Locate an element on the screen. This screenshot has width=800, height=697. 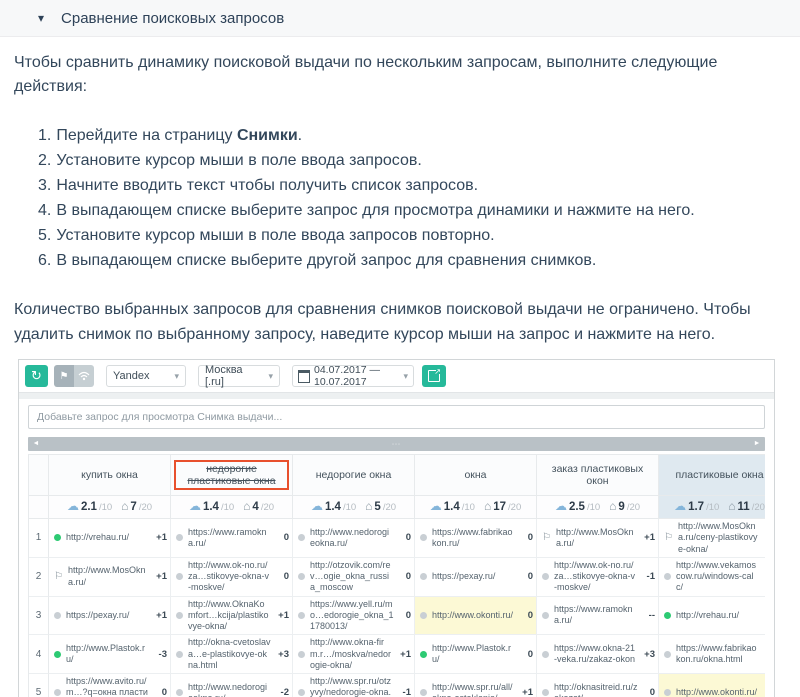
result-cell: https://pexay.ru/0 is located at coordinates (476, 577).